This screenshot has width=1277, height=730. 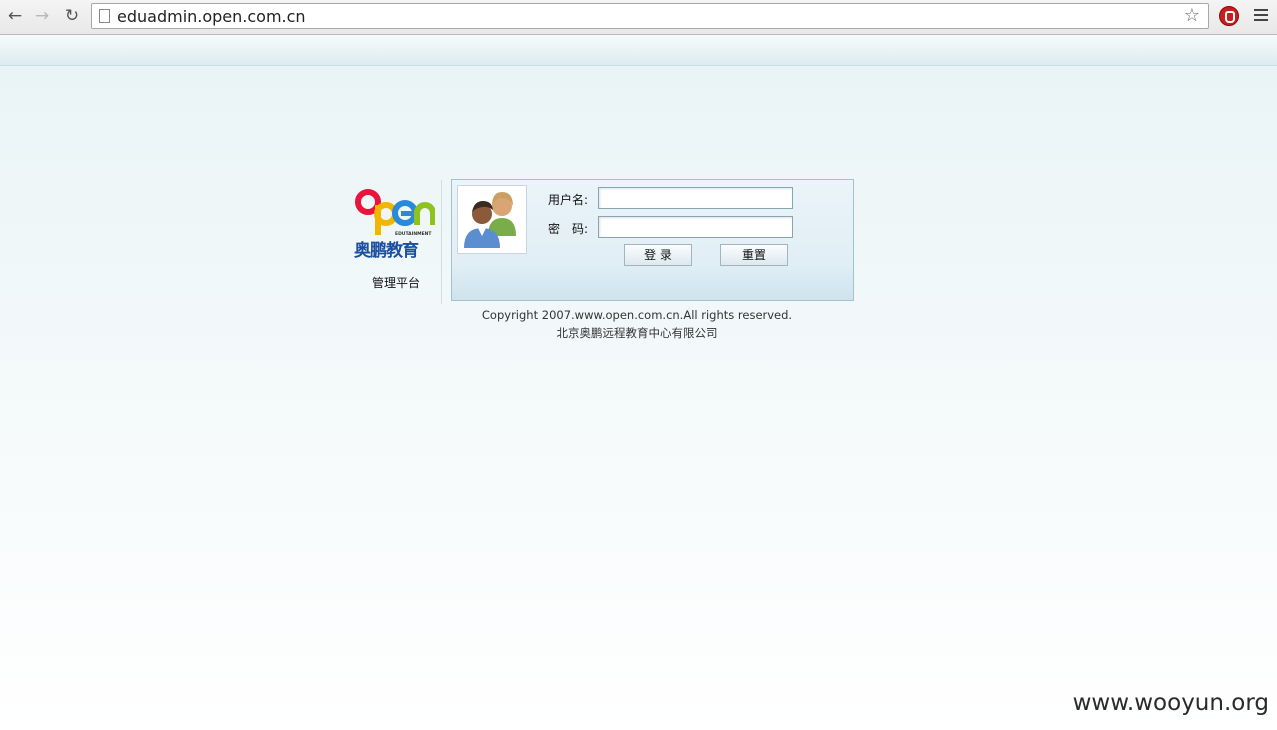 I want to click on browser-toolbar: ← → ↻ eduadmin.open.com.cn ☆, so click(x=638, y=17).